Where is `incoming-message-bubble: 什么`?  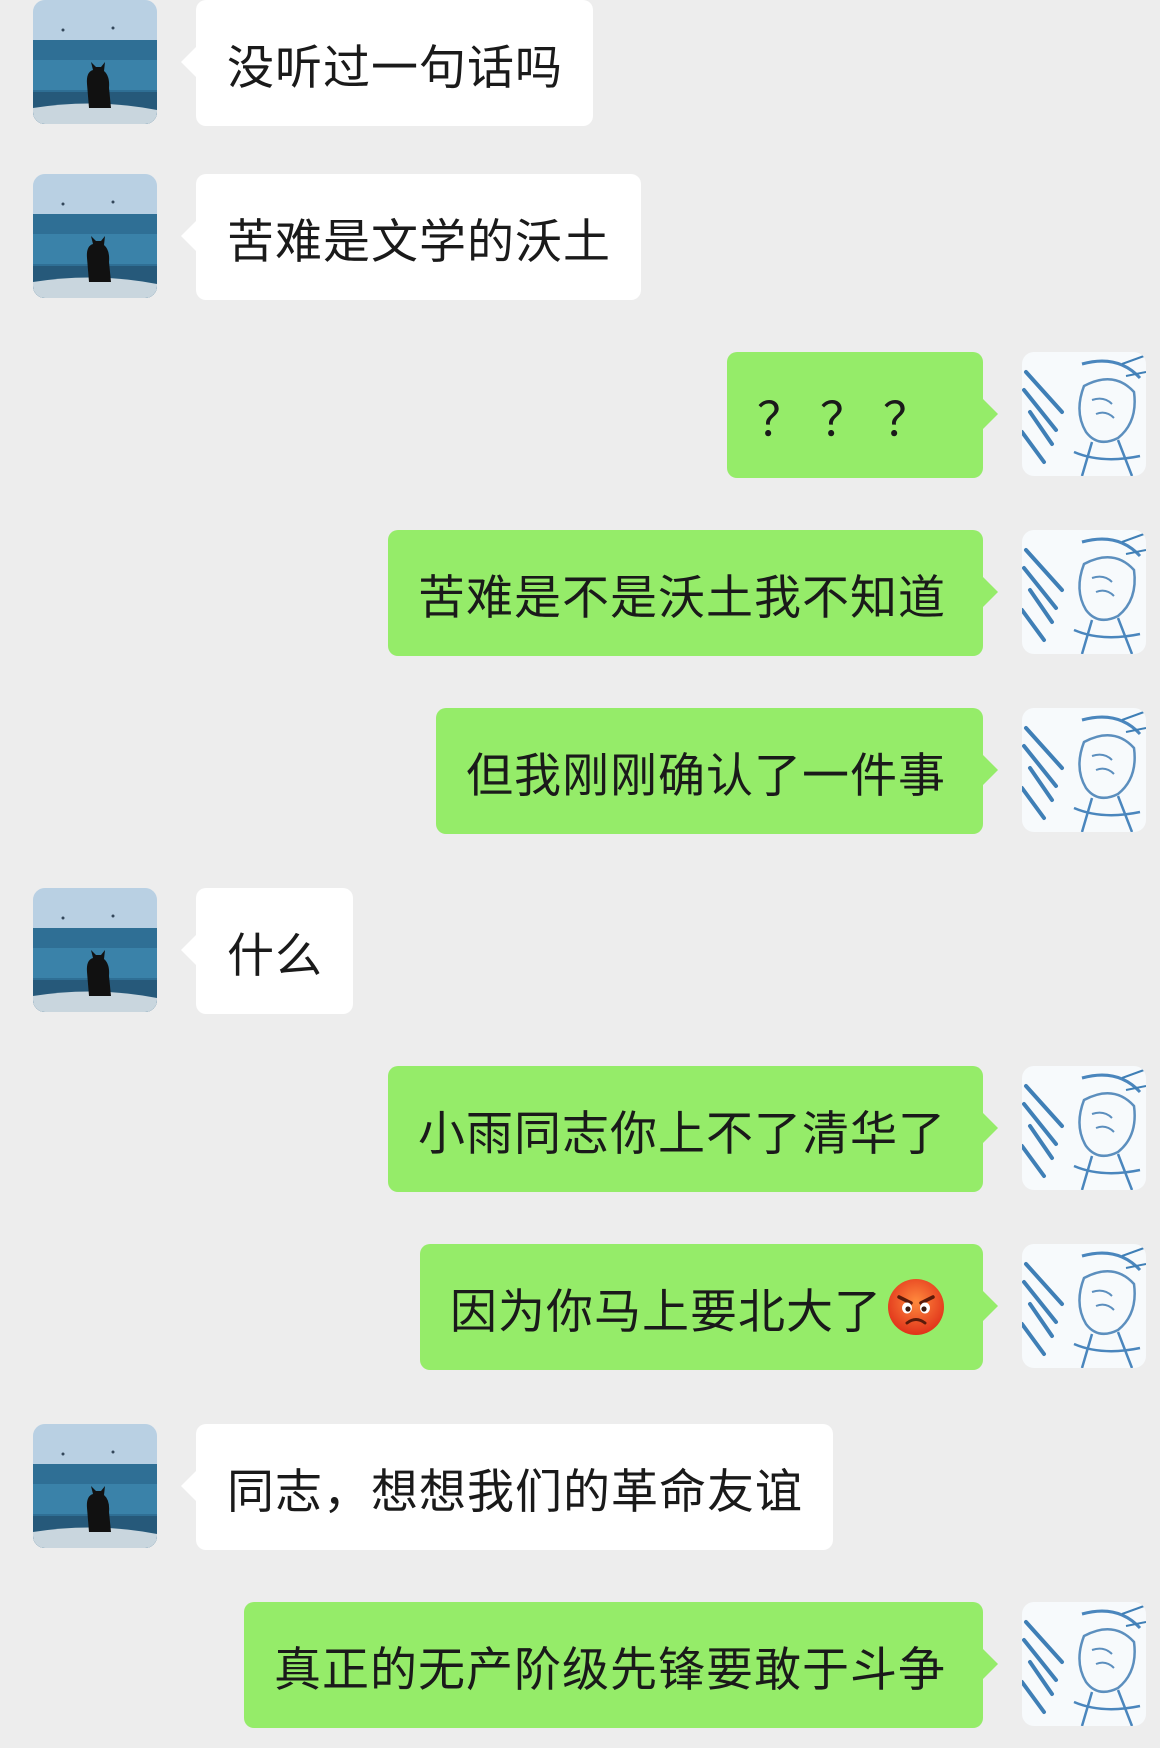 incoming-message-bubble: 什么 is located at coordinates (267, 951).